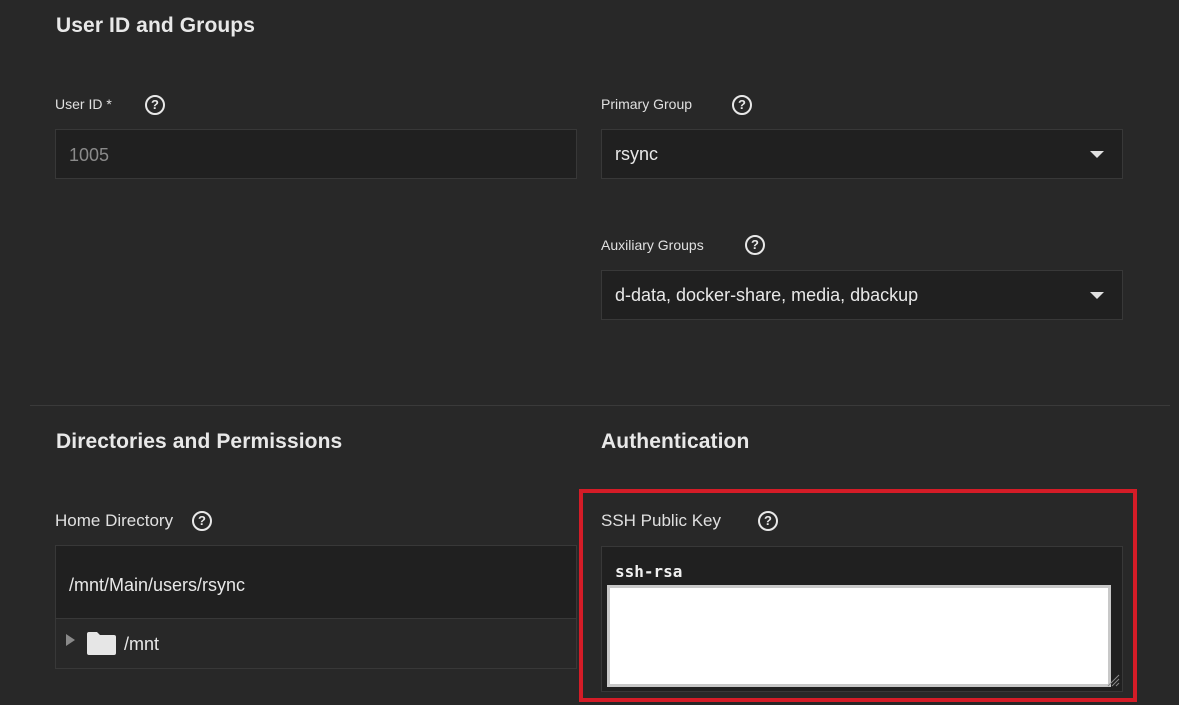 The height and width of the screenshot is (705, 1179). What do you see at coordinates (637, 154) in the screenshot?
I see `primary-group-value: rsync` at bounding box center [637, 154].